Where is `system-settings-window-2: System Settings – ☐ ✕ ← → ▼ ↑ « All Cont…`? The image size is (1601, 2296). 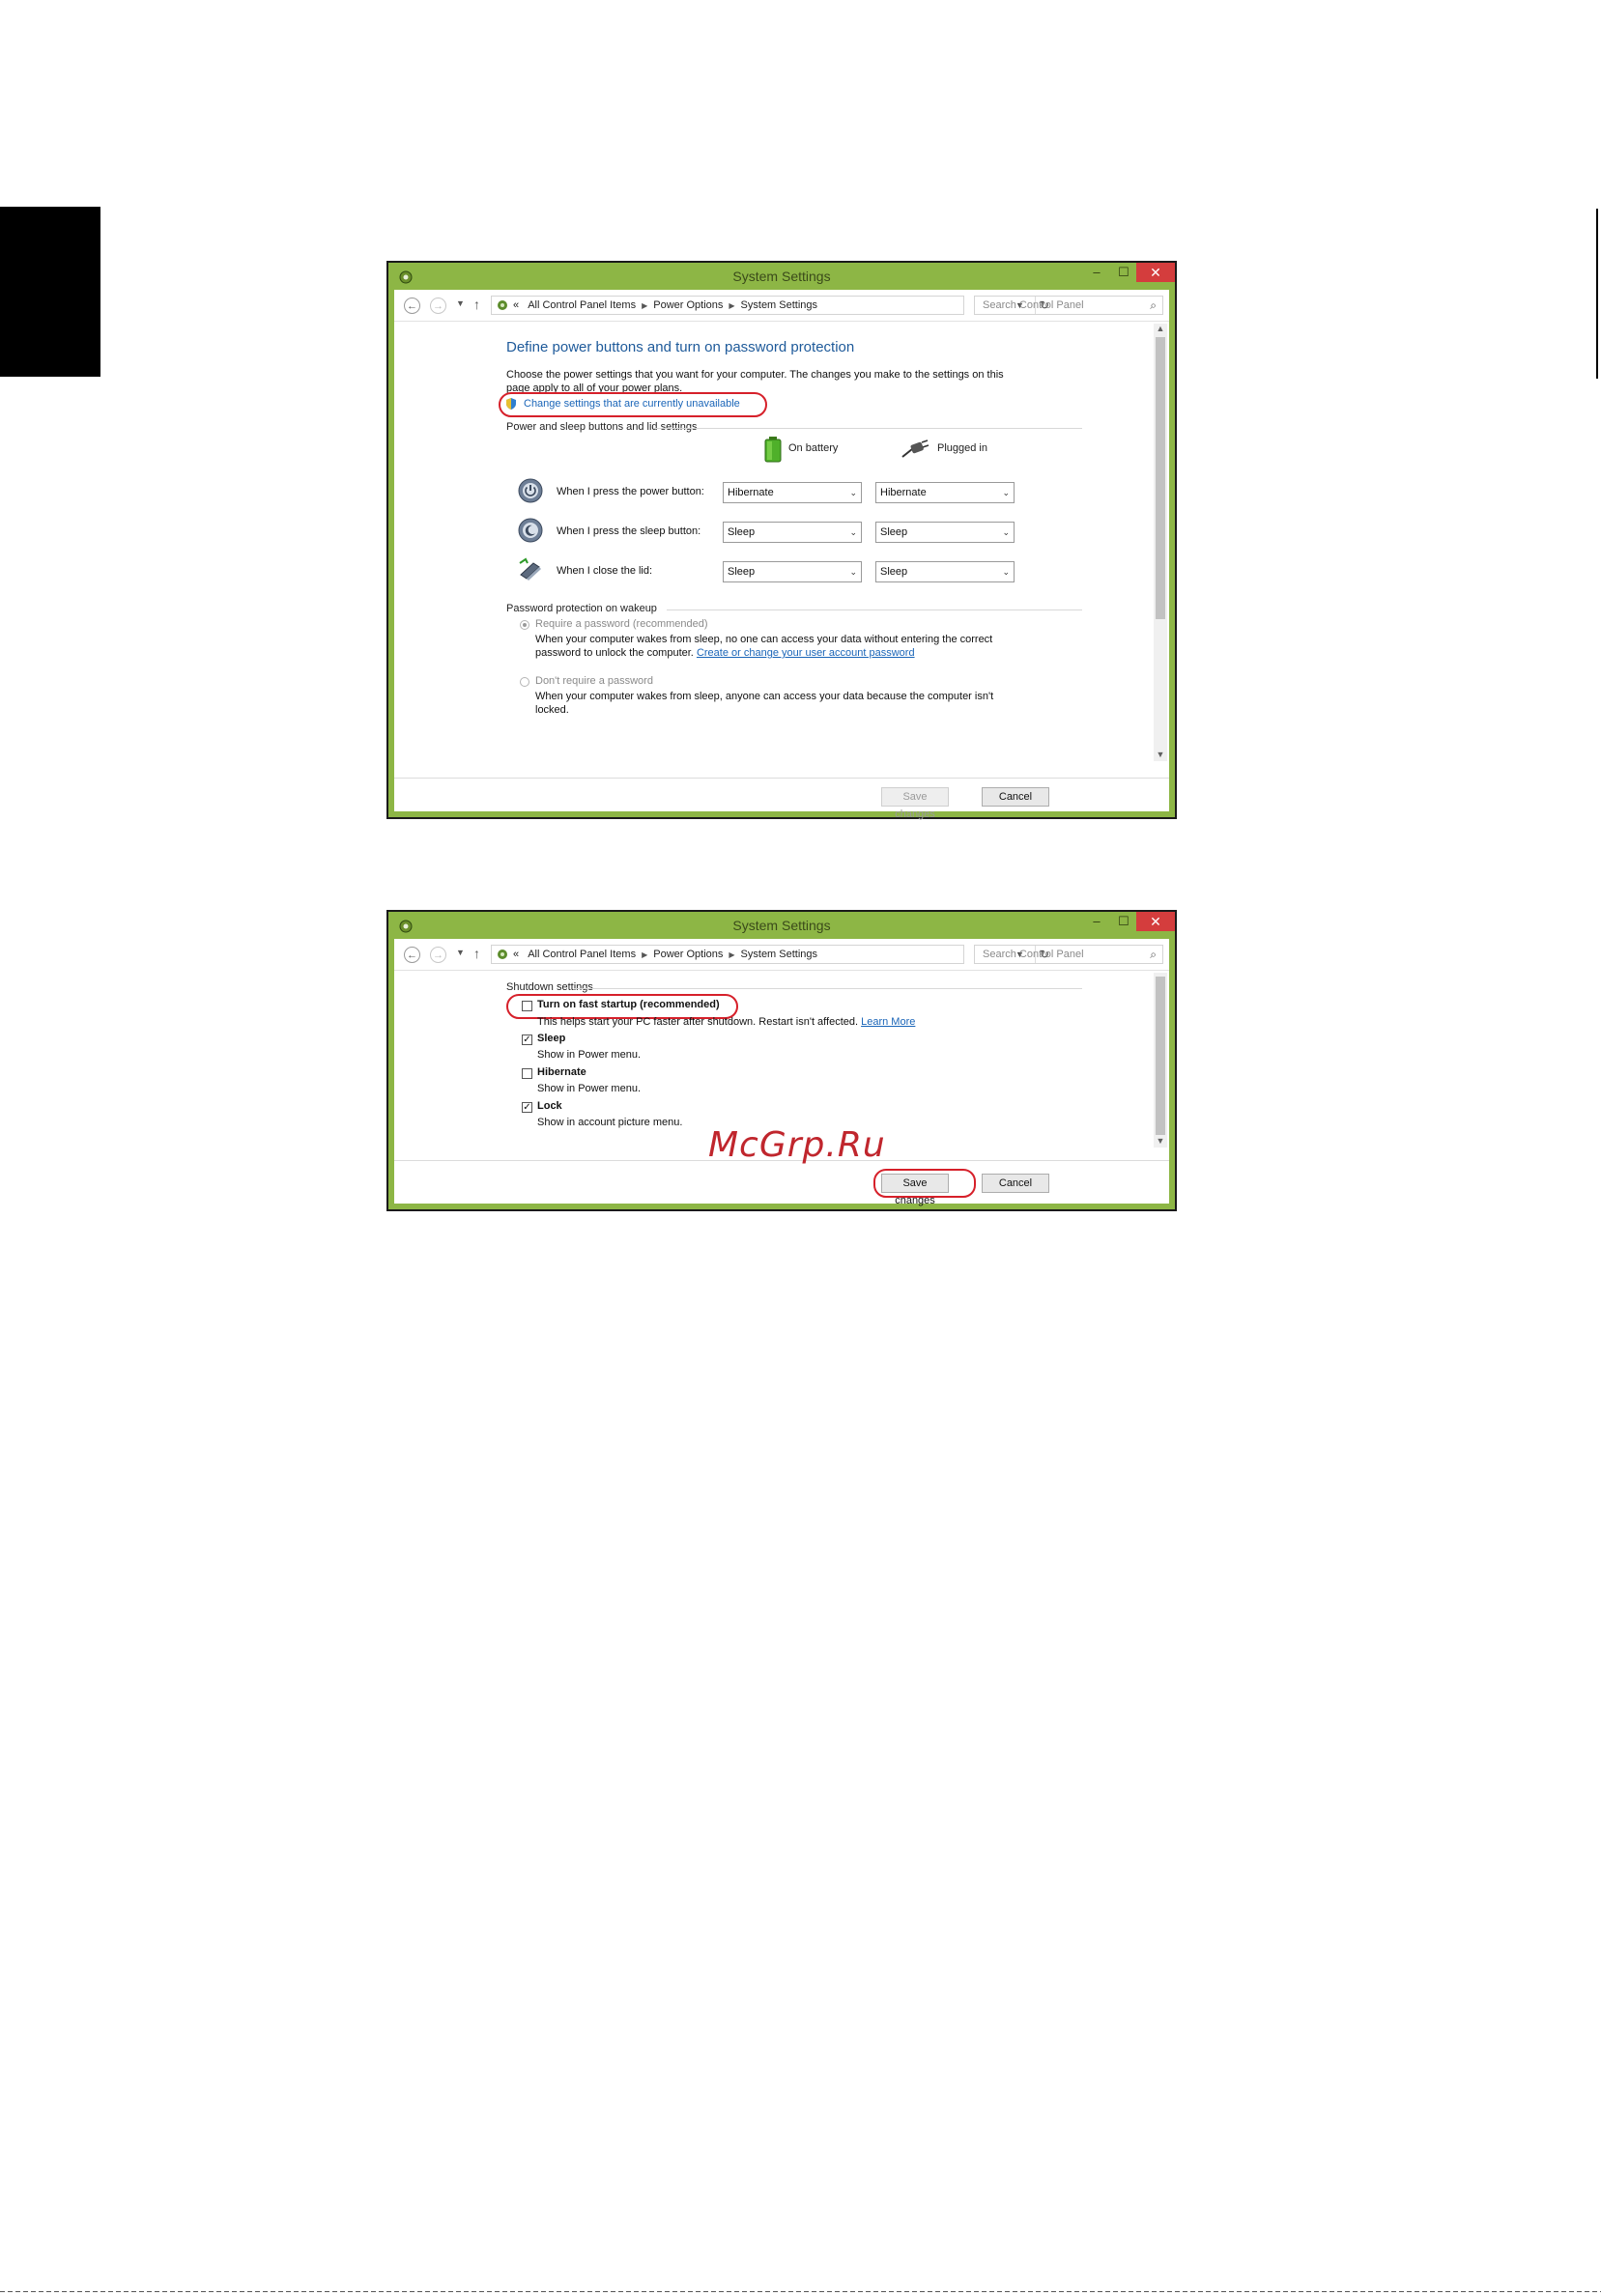 system-settings-window-2: System Settings – ☐ ✕ ← → ▼ ↑ « All Cont… is located at coordinates (781, 1060).